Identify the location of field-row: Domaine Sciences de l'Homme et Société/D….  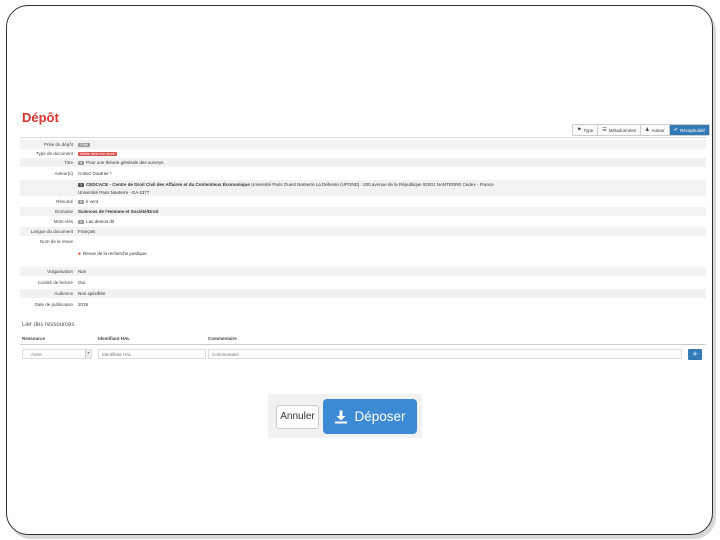
(363, 211).